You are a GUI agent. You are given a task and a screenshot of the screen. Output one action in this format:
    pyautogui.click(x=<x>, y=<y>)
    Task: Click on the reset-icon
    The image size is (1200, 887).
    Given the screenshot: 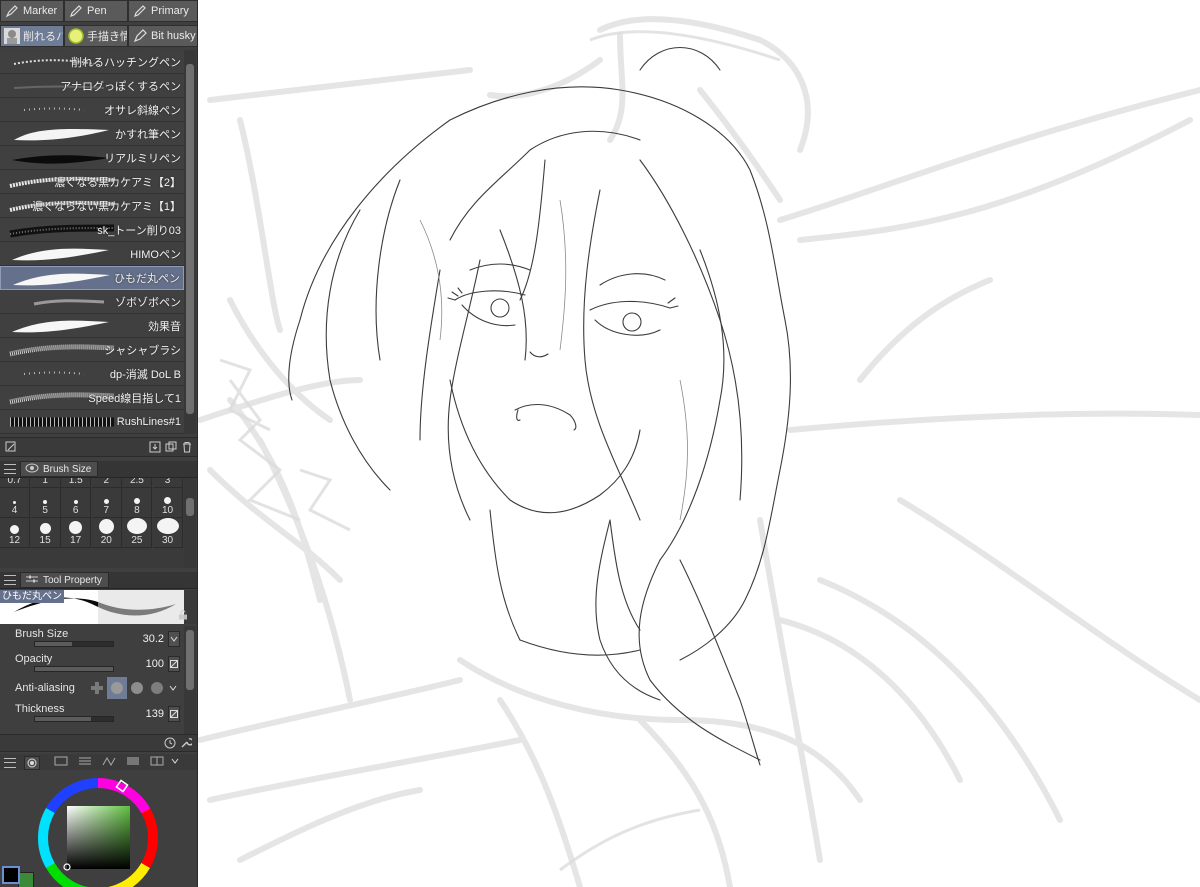 What is the action you would take?
    pyautogui.click(x=170, y=743)
    